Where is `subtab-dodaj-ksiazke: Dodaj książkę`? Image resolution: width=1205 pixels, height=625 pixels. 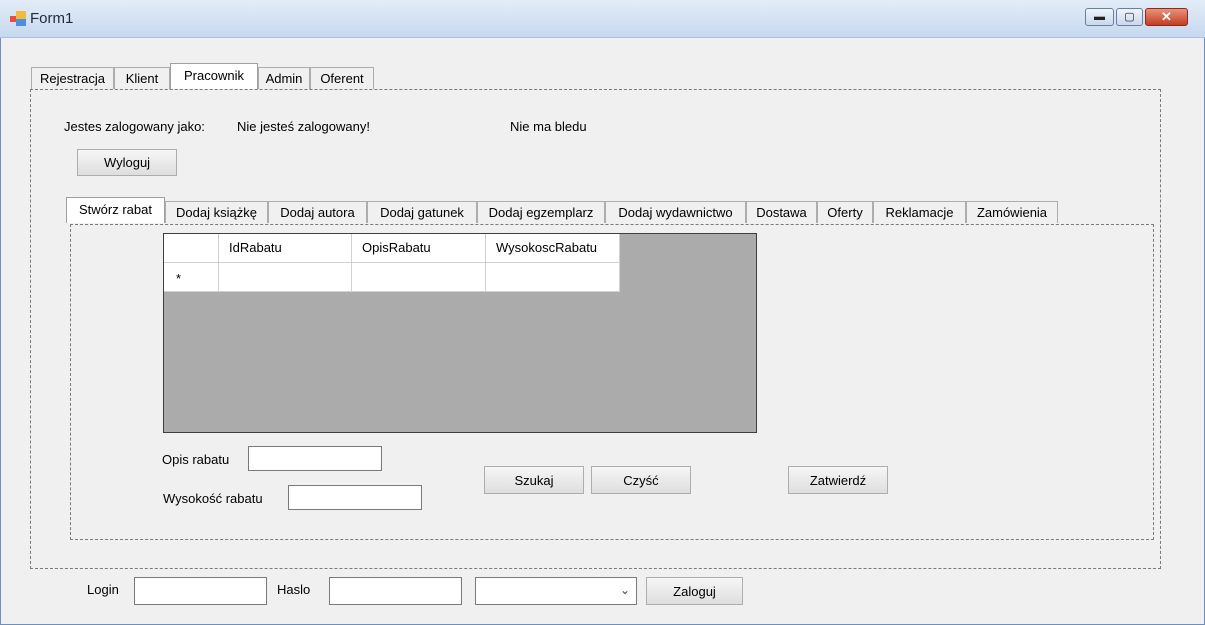 subtab-dodaj-ksiazke: Dodaj książkę is located at coordinates (216, 212).